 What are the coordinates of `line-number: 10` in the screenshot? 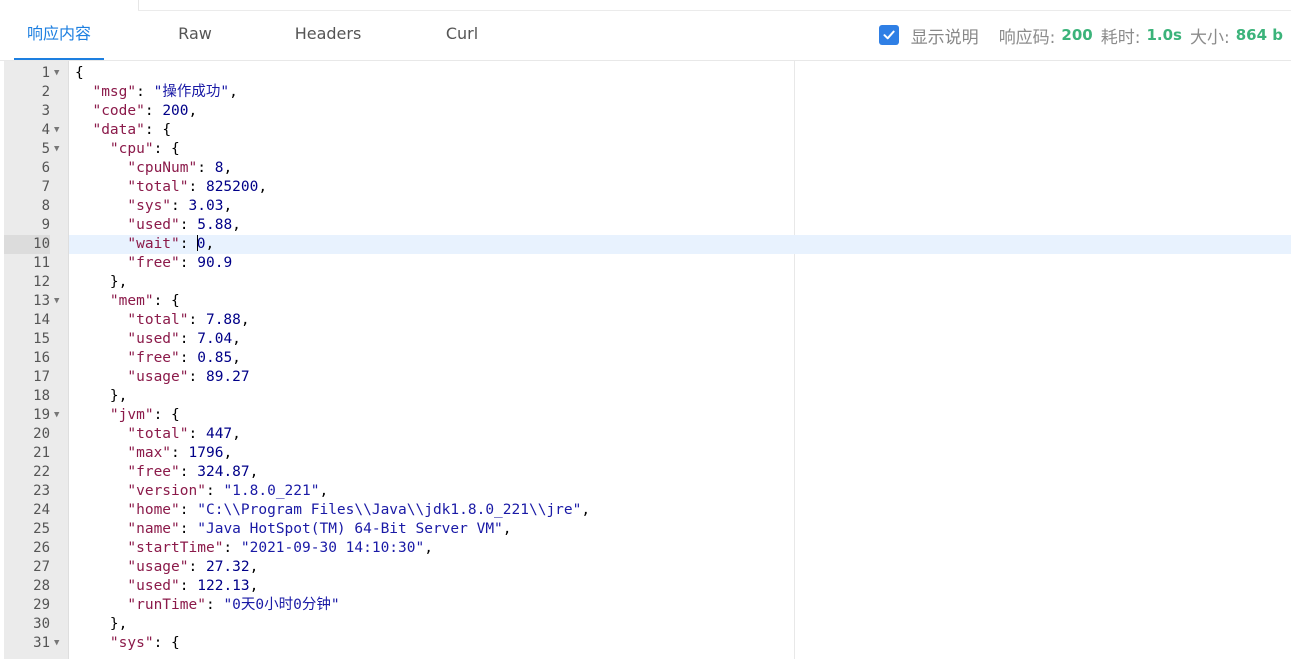 It's located at (27, 244).